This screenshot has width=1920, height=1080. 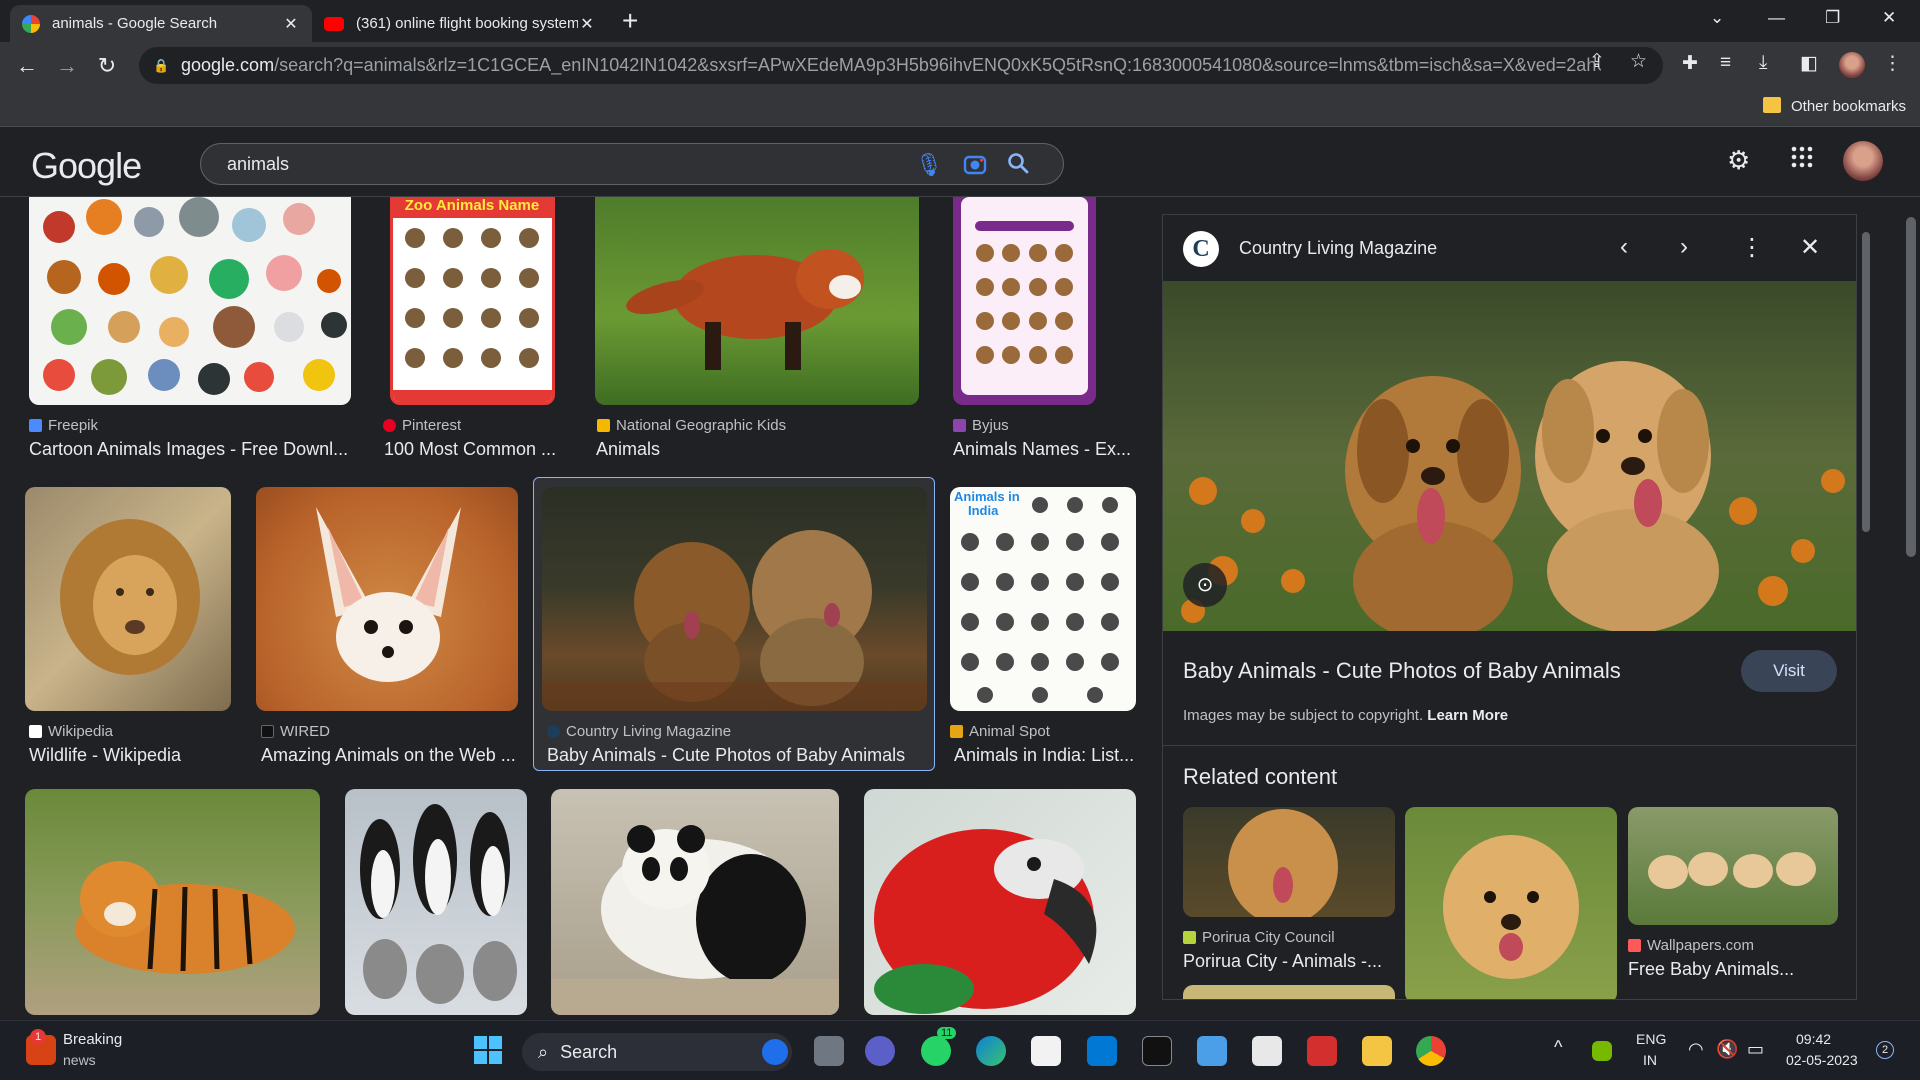 I want to click on result-source: National Geographic Kids, so click(x=691, y=425).